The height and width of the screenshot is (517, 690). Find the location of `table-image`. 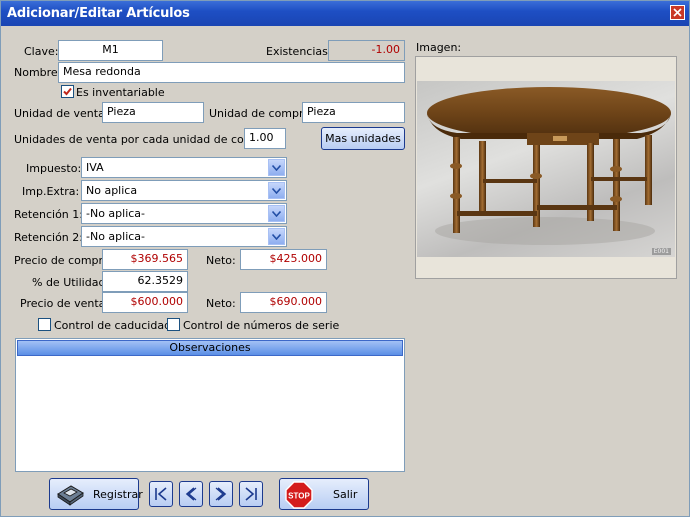

table-image is located at coordinates (549, 166).